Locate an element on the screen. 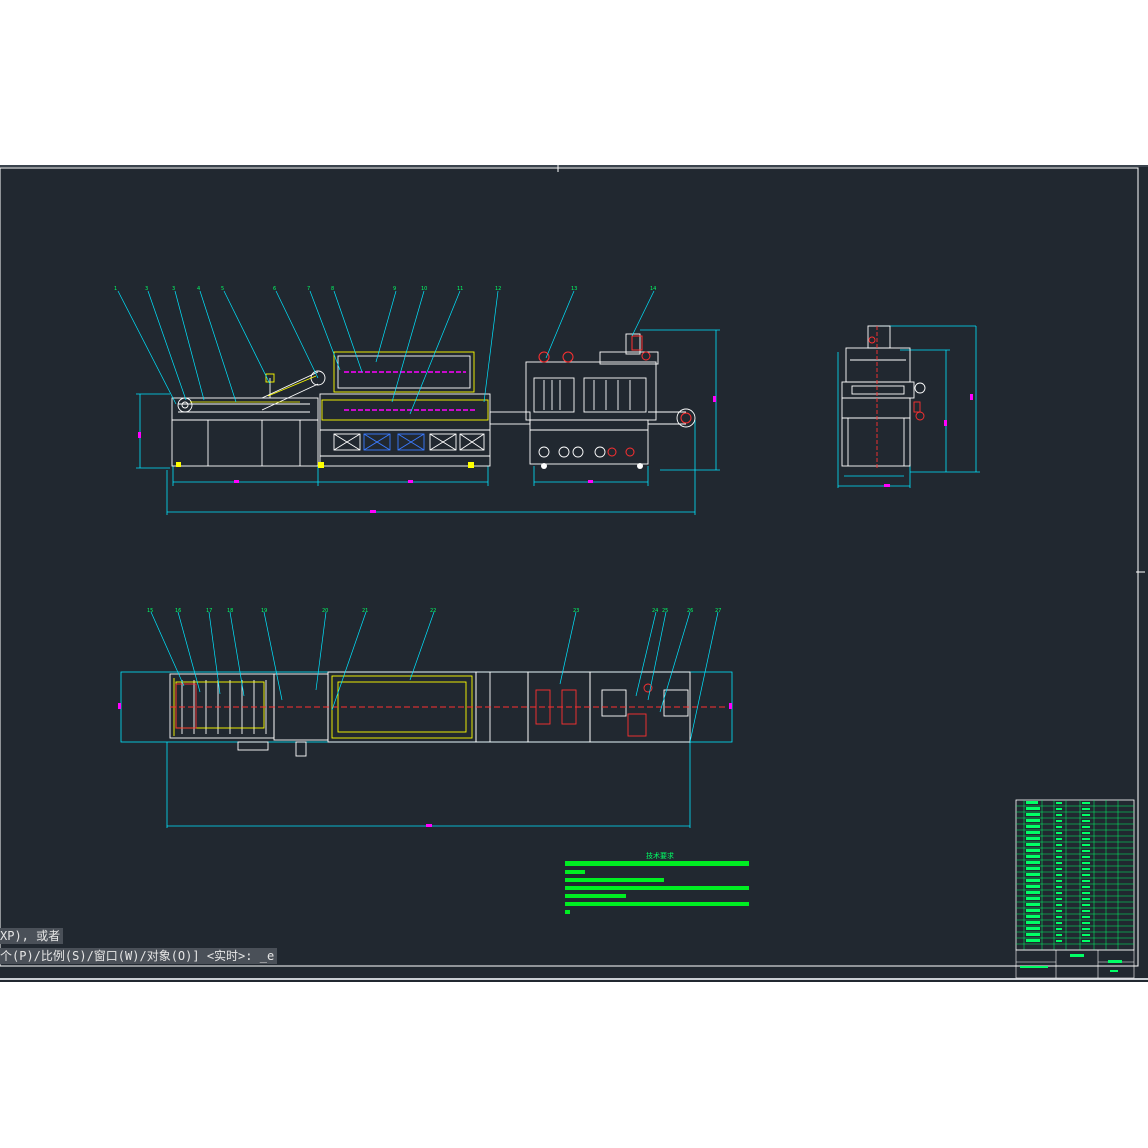 The image size is (1148, 1148). side-body is located at coordinates (883, 396).